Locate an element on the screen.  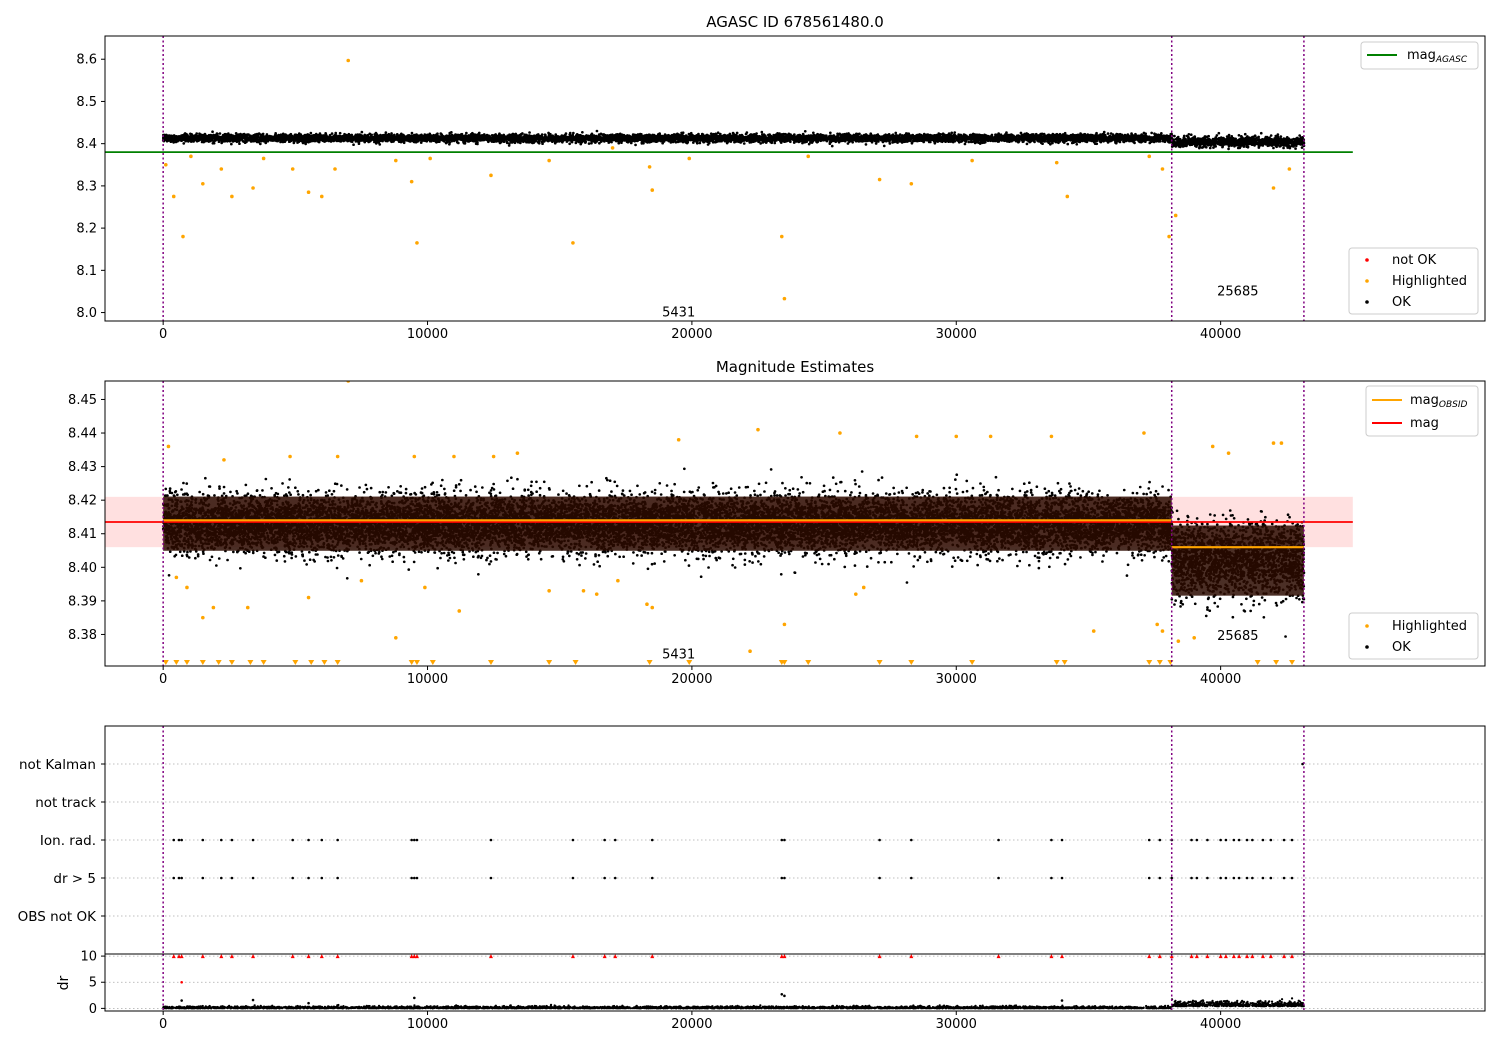
ok-data-points is located at coordinates (667, 138).